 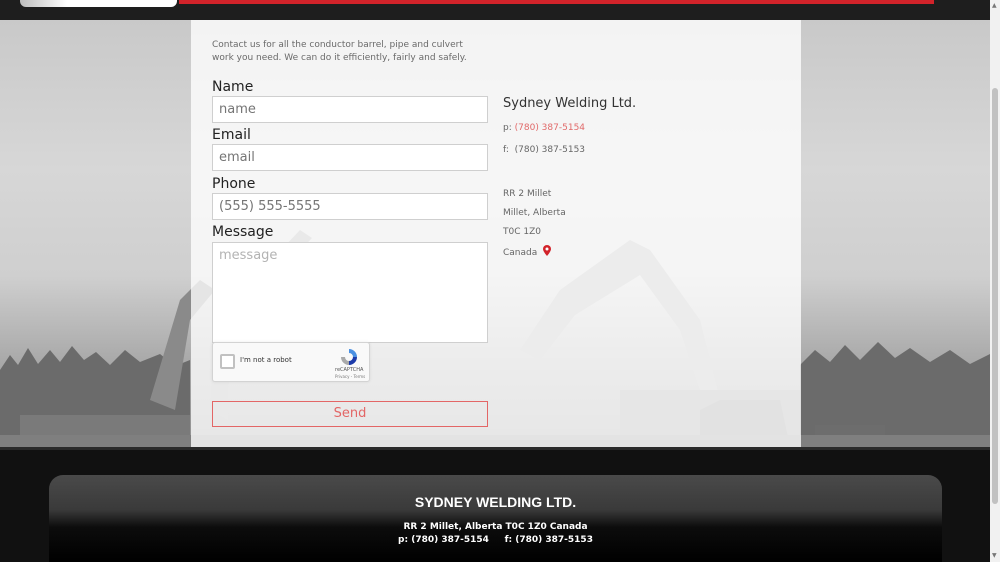 I want to click on company-phone: p: (780) 387-5154, so click(x=544, y=128).